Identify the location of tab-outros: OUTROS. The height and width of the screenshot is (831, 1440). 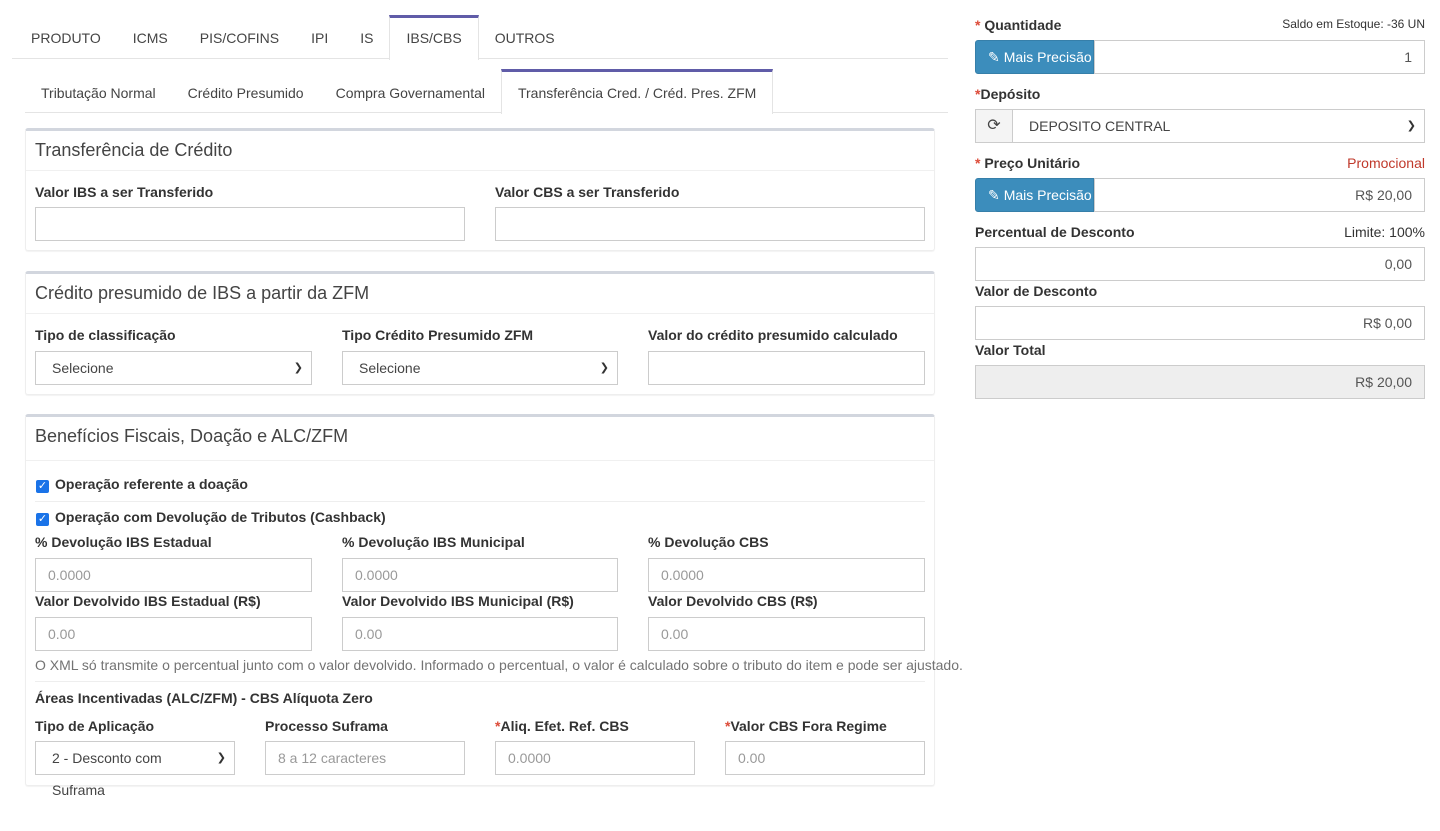
(525, 37).